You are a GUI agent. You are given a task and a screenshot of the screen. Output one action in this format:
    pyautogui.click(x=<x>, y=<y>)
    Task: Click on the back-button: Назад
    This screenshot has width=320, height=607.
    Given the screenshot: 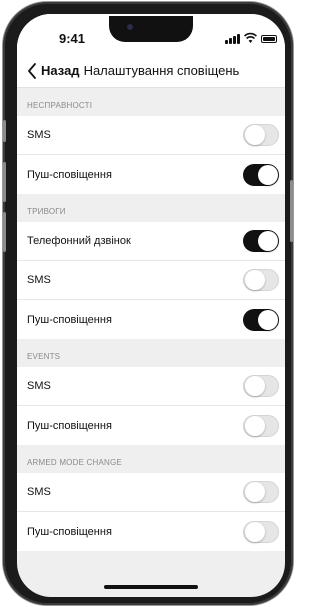 What is the action you would take?
    pyautogui.click(x=53, y=70)
    